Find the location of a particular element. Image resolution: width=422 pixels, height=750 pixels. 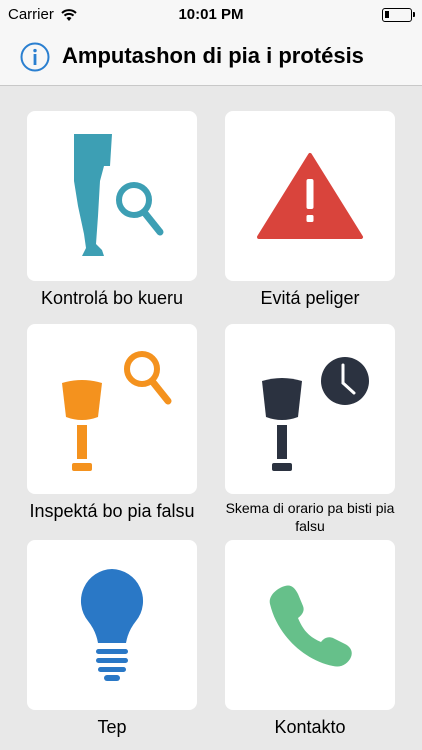

tile-inspect-prosthesis: Inspektá bo pia falsu is located at coordinates (112, 423).